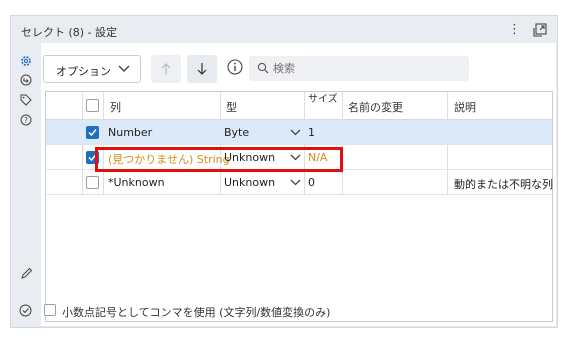 The image size is (570, 340). I want to click on search-icon, so click(263, 68).